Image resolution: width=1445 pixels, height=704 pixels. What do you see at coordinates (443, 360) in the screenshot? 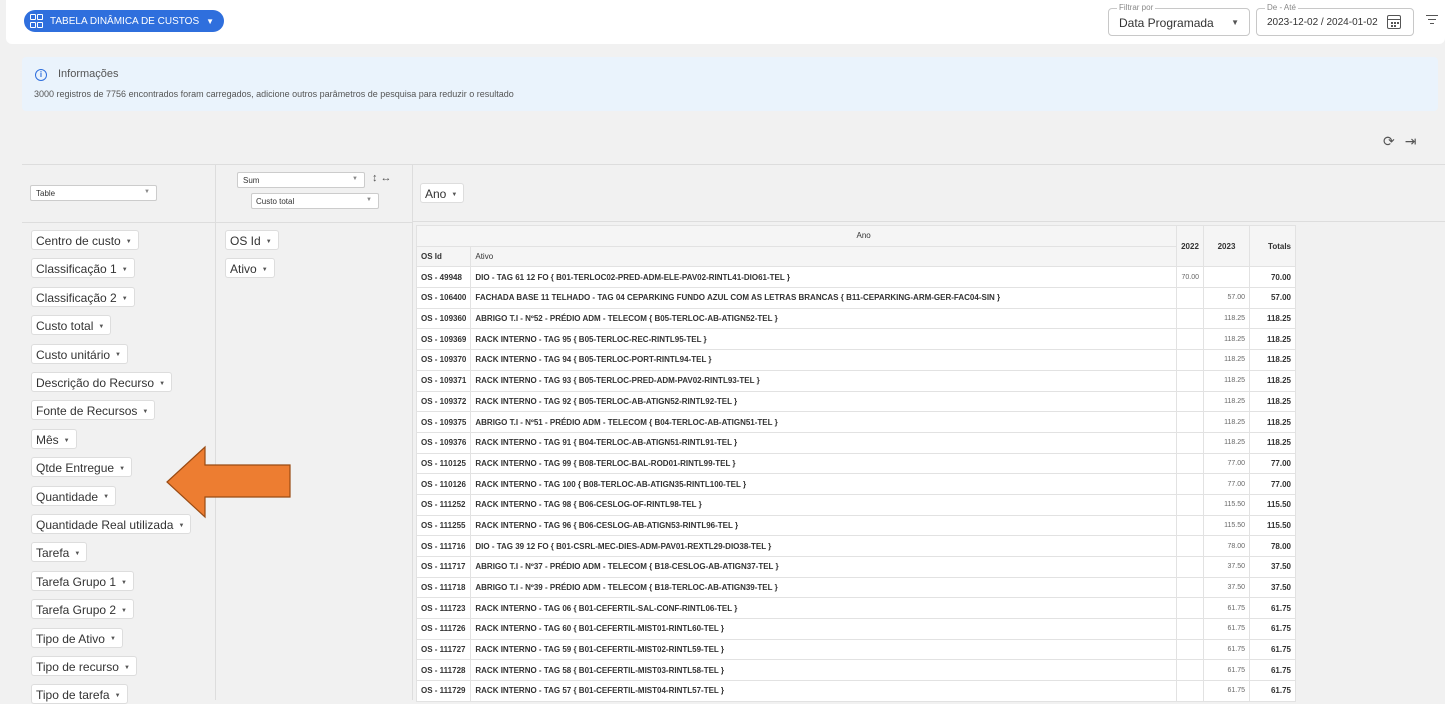
I see `os-id-cell: OS - 109370` at bounding box center [443, 360].